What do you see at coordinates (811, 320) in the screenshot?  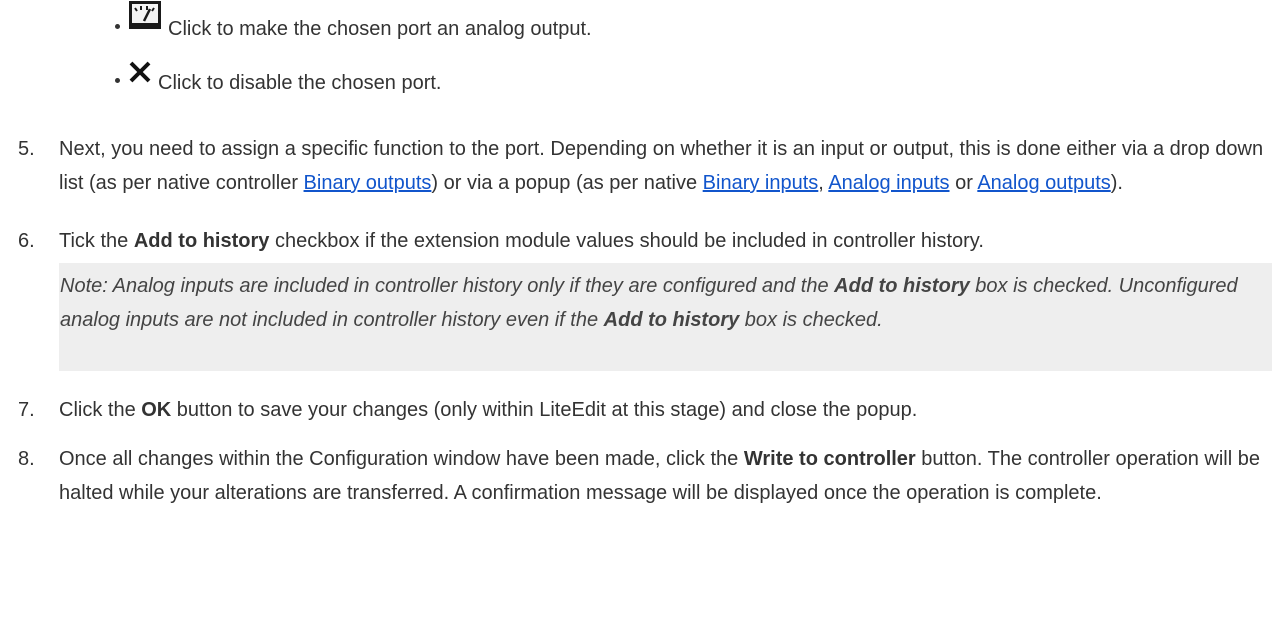 I see `note-text-part: box is checked.` at bounding box center [811, 320].